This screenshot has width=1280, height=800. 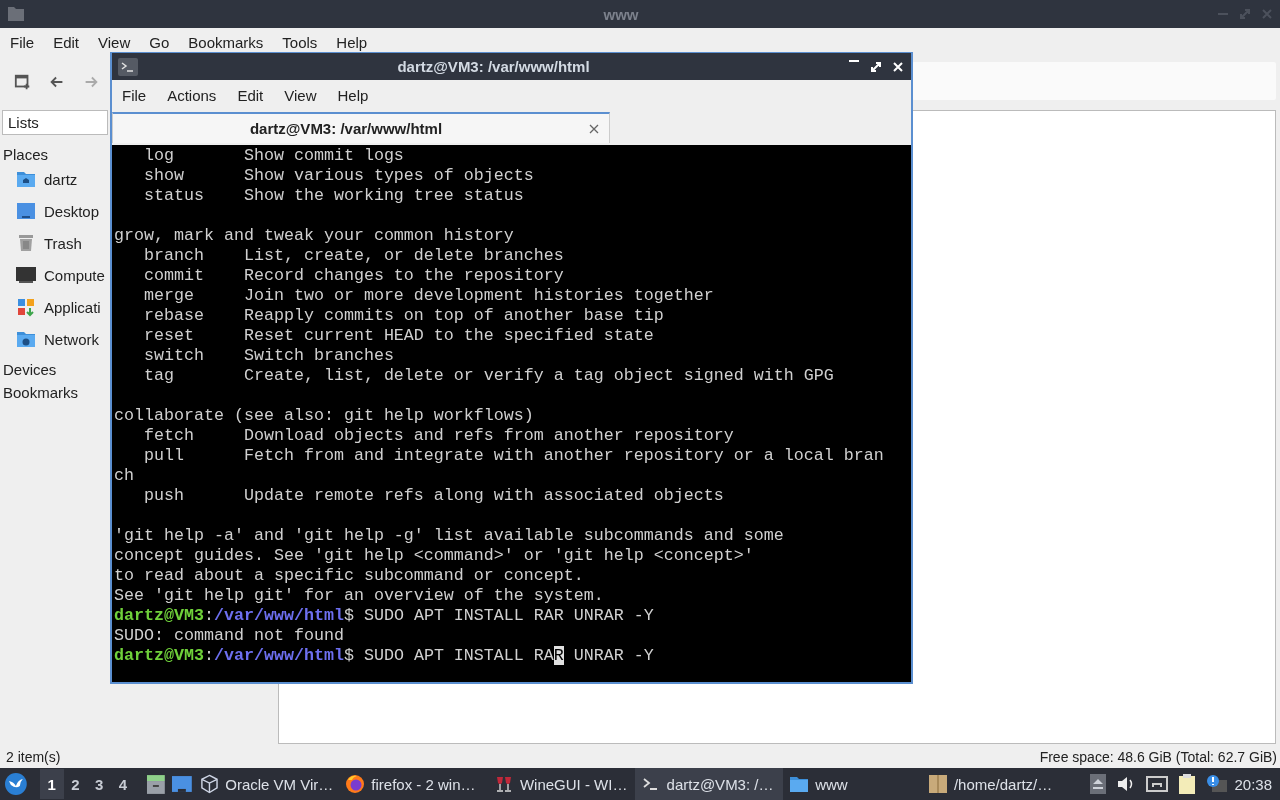 What do you see at coordinates (192, 95) in the screenshot?
I see `menu-item: Actions` at bounding box center [192, 95].